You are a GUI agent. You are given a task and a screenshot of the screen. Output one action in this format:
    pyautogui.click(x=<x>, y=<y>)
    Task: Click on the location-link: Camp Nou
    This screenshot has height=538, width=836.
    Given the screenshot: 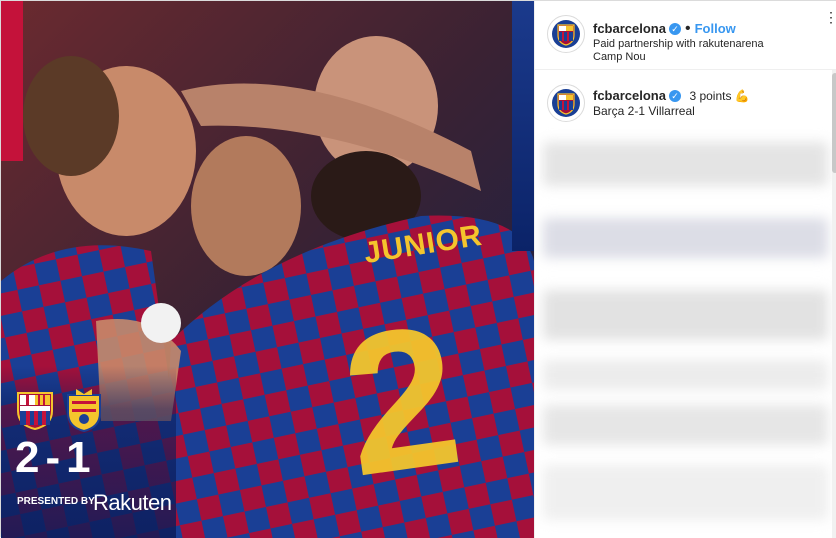 What is the action you would take?
    pyautogui.click(x=619, y=57)
    